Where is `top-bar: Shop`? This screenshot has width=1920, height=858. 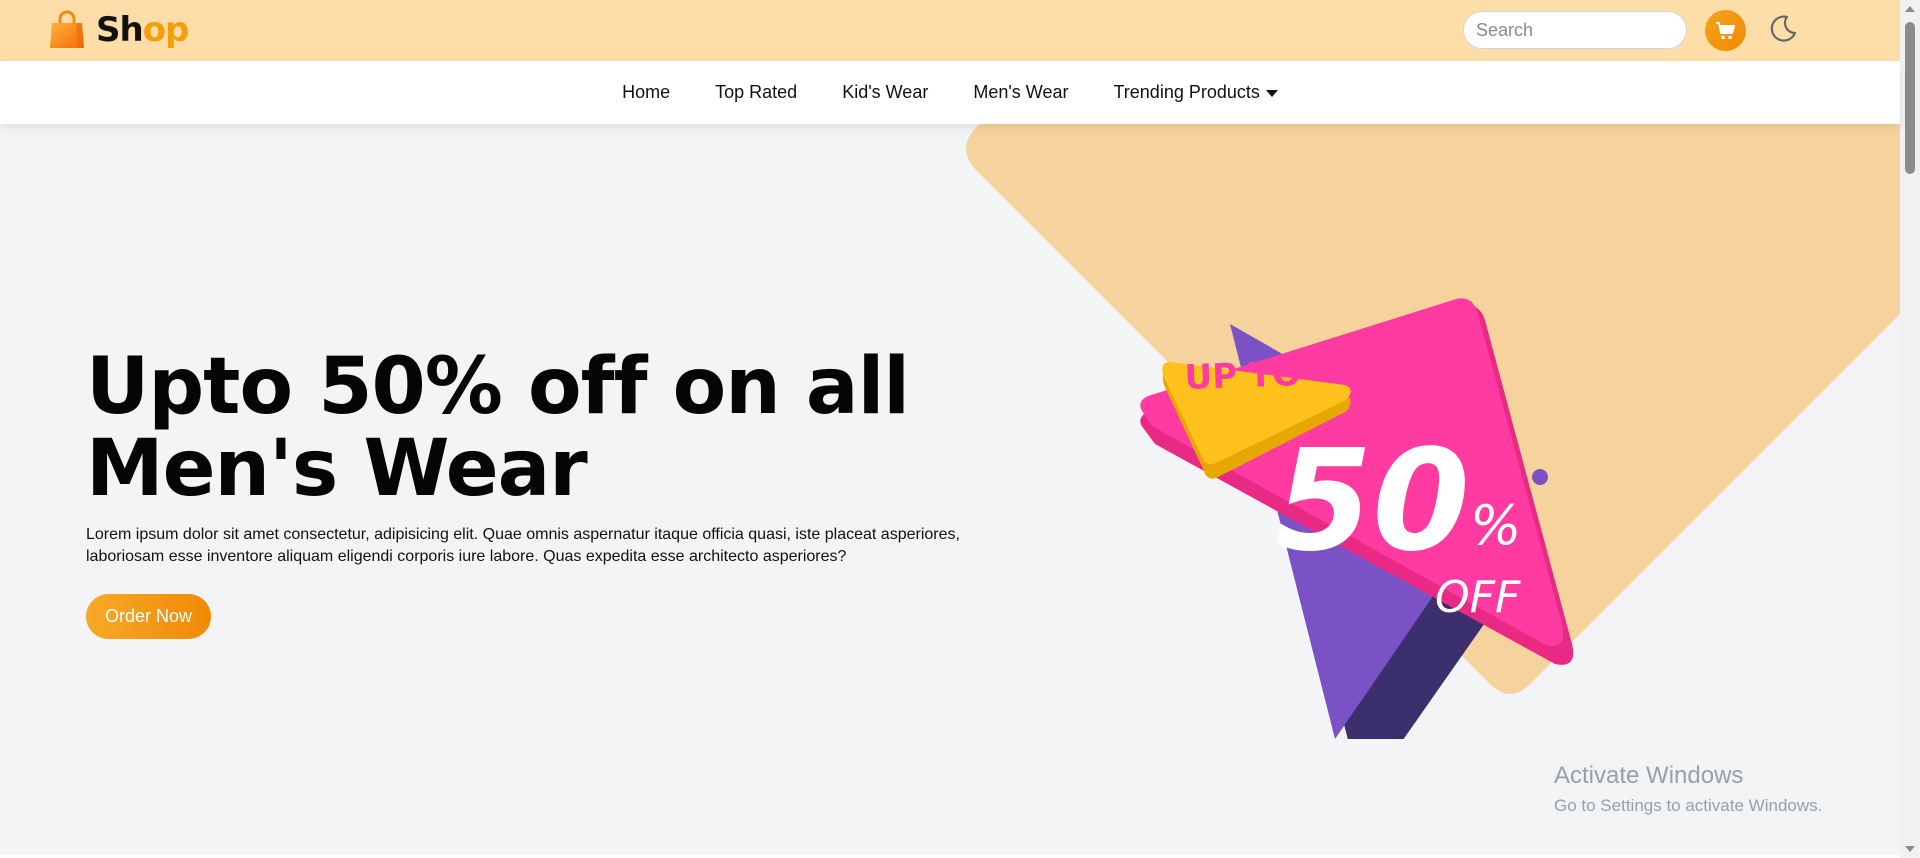 top-bar: Shop is located at coordinates (950, 30).